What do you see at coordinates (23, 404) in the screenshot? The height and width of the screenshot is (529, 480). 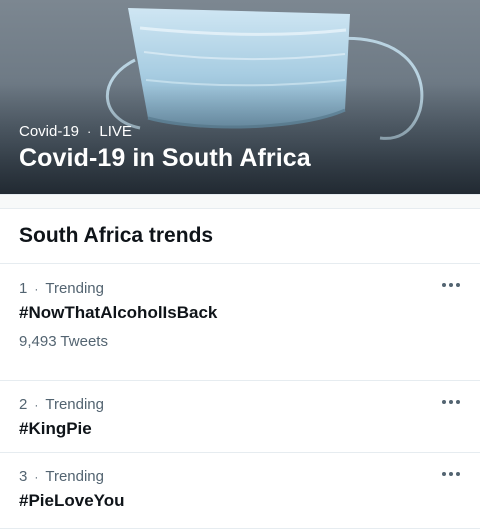 I see `trend-rank: 2` at bounding box center [23, 404].